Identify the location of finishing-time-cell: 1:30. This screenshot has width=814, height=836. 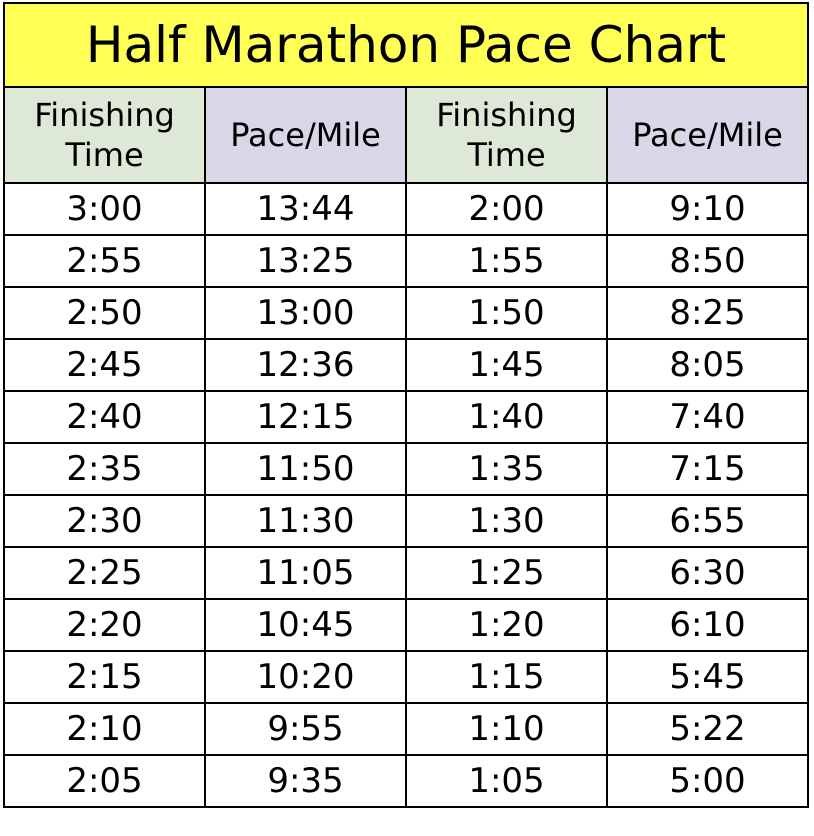
(506, 521).